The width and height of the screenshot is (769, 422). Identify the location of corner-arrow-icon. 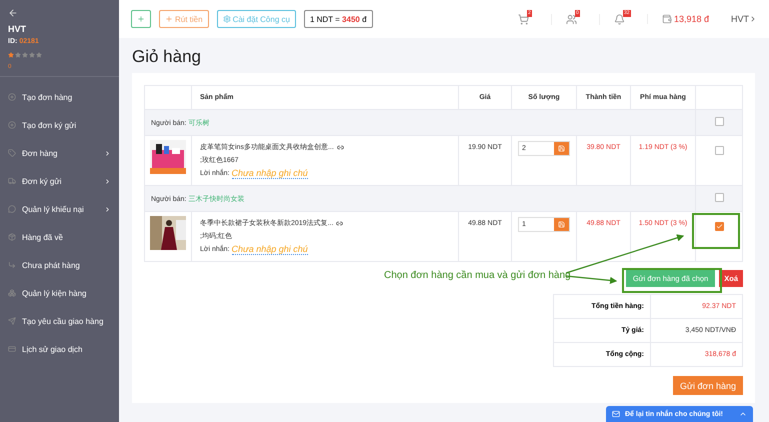
(12, 265).